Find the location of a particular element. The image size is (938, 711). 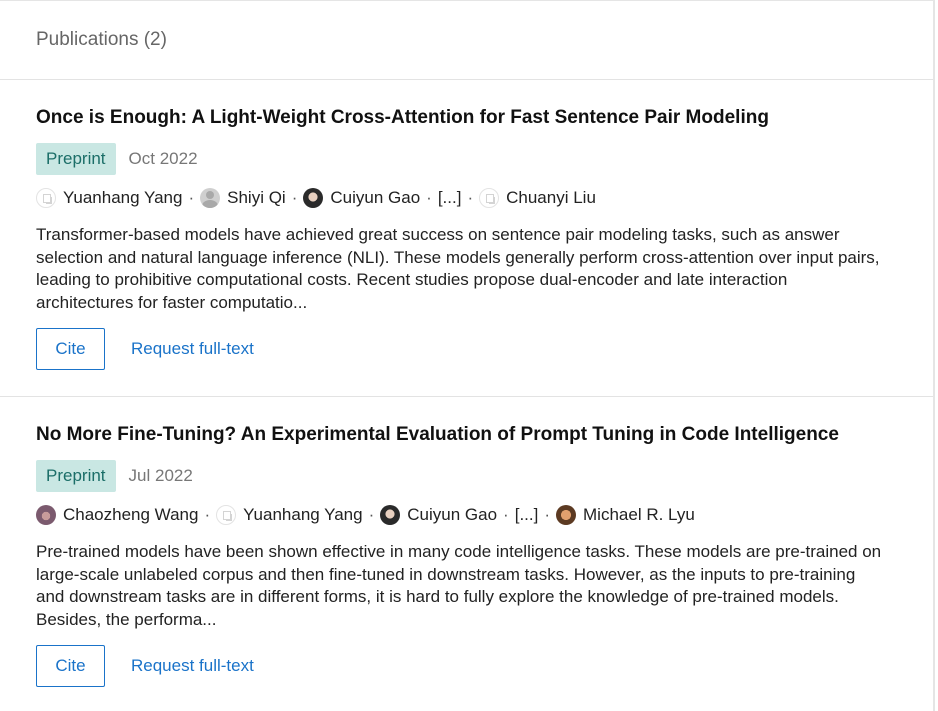

publication-meta: Preprint Oct 2022 is located at coordinates (466, 159).